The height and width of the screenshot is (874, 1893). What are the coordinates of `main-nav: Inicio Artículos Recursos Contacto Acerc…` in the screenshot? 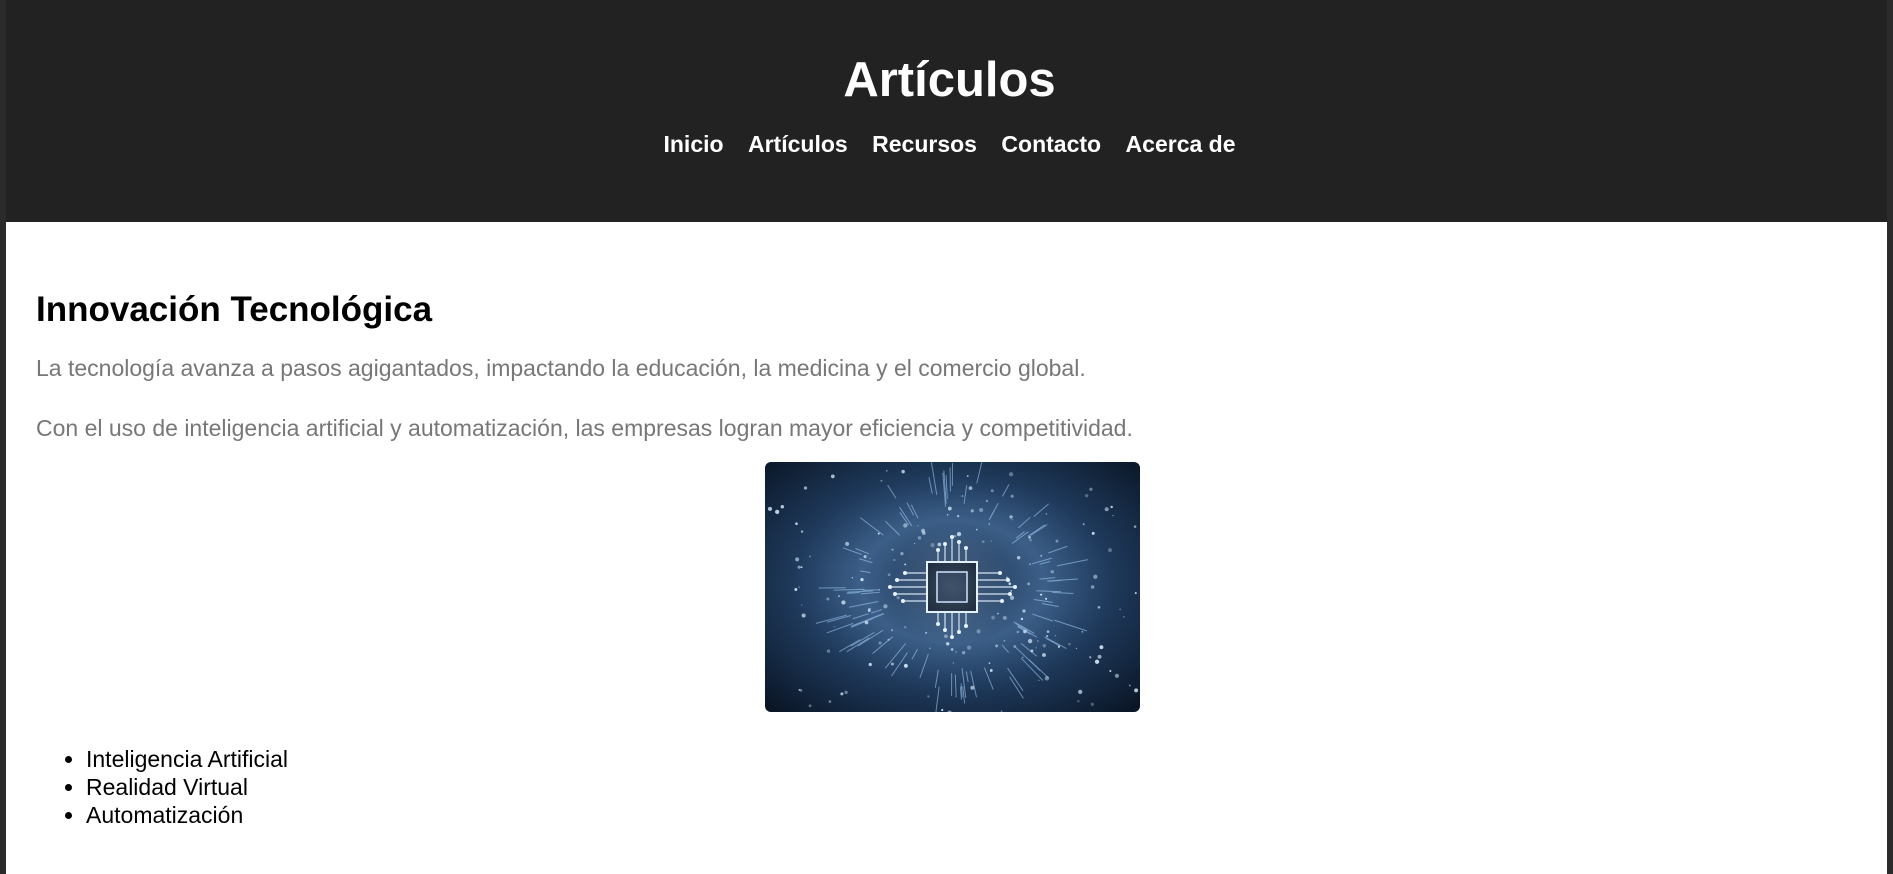 It's located at (949, 144).